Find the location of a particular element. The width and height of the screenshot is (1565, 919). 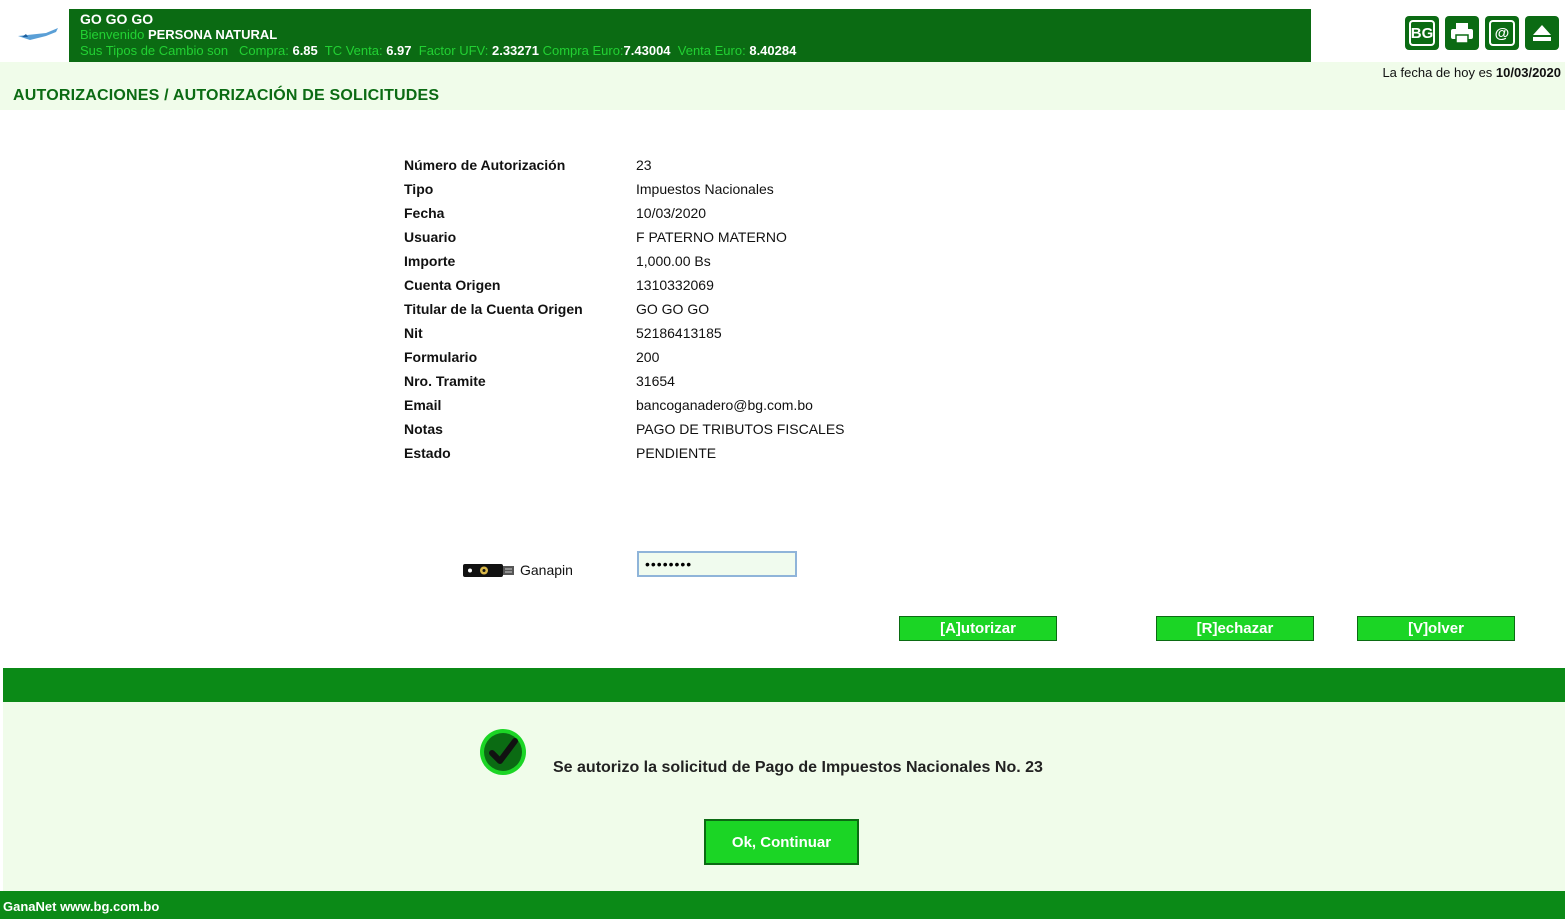

detail-value: 200 is located at coordinates (648, 357).